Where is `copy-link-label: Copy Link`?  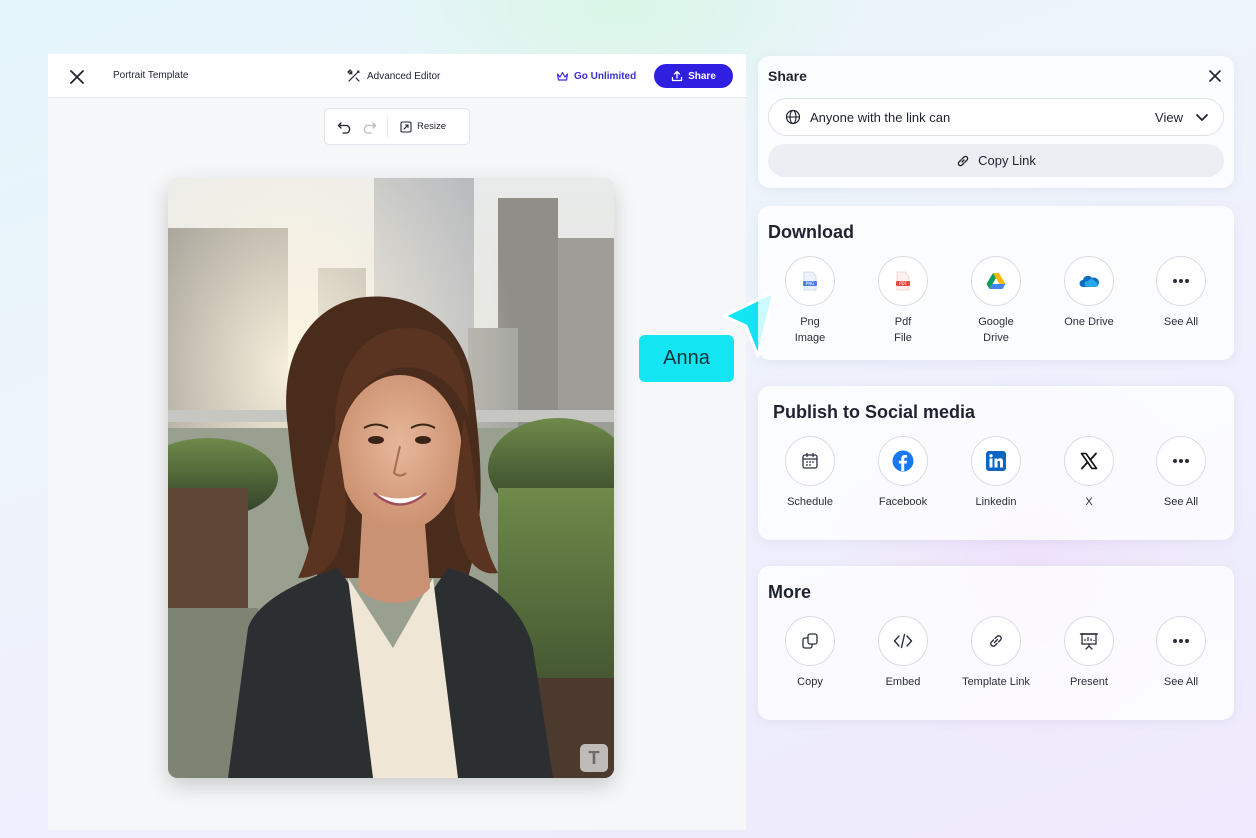
copy-link-label: Copy Link is located at coordinates (1007, 160).